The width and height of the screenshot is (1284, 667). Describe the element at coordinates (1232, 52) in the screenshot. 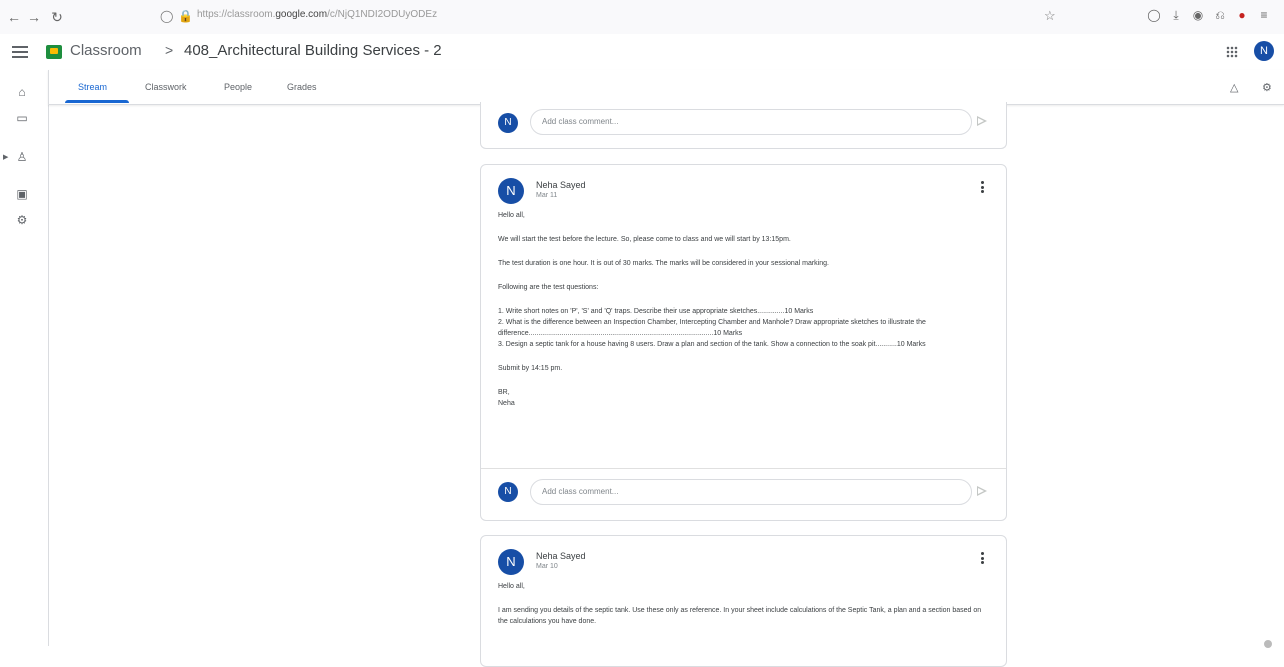

I see `google-apps-icon` at that location.